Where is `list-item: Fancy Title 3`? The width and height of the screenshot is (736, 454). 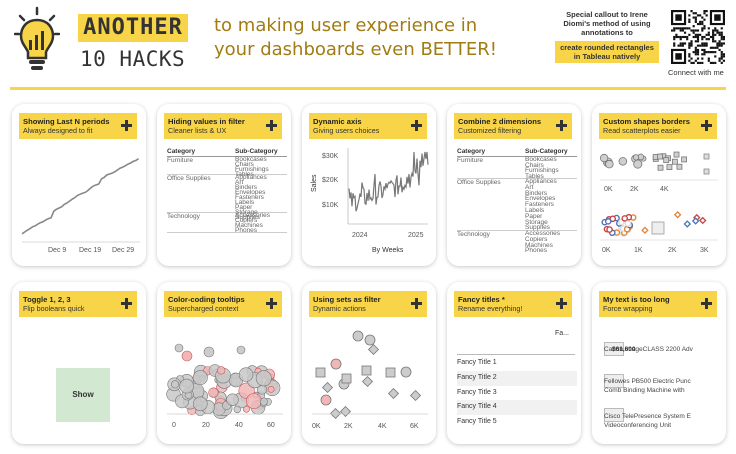
list-item: Fancy Title 3 is located at coordinates (517, 393).